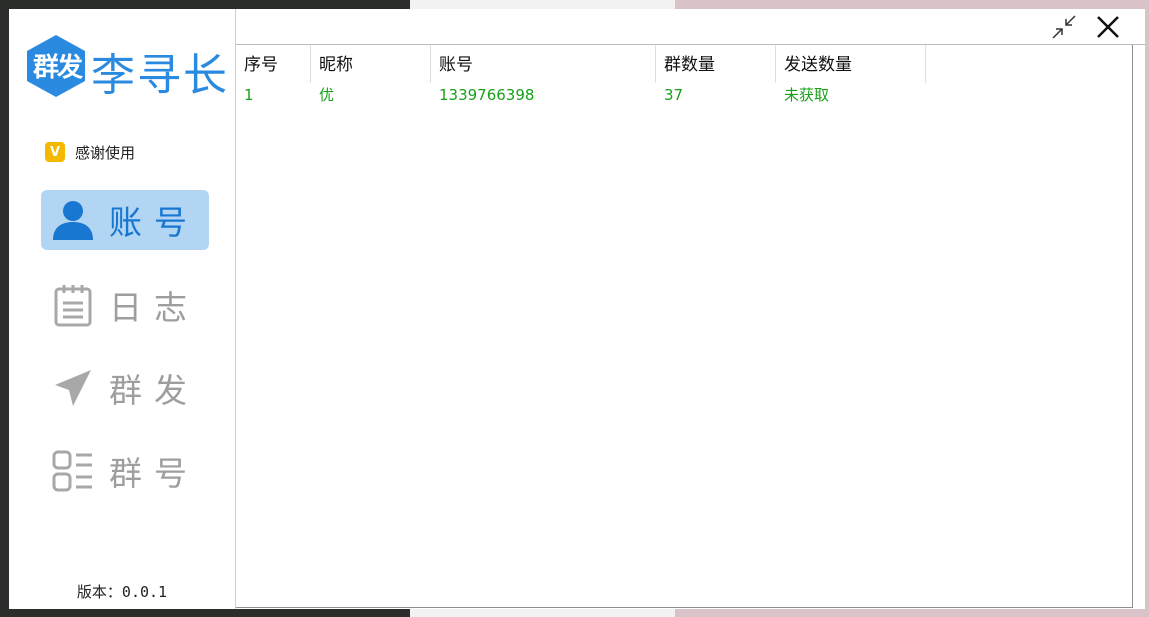 This screenshot has width=1149, height=617. I want to click on restore-button, so click(1064, 27).